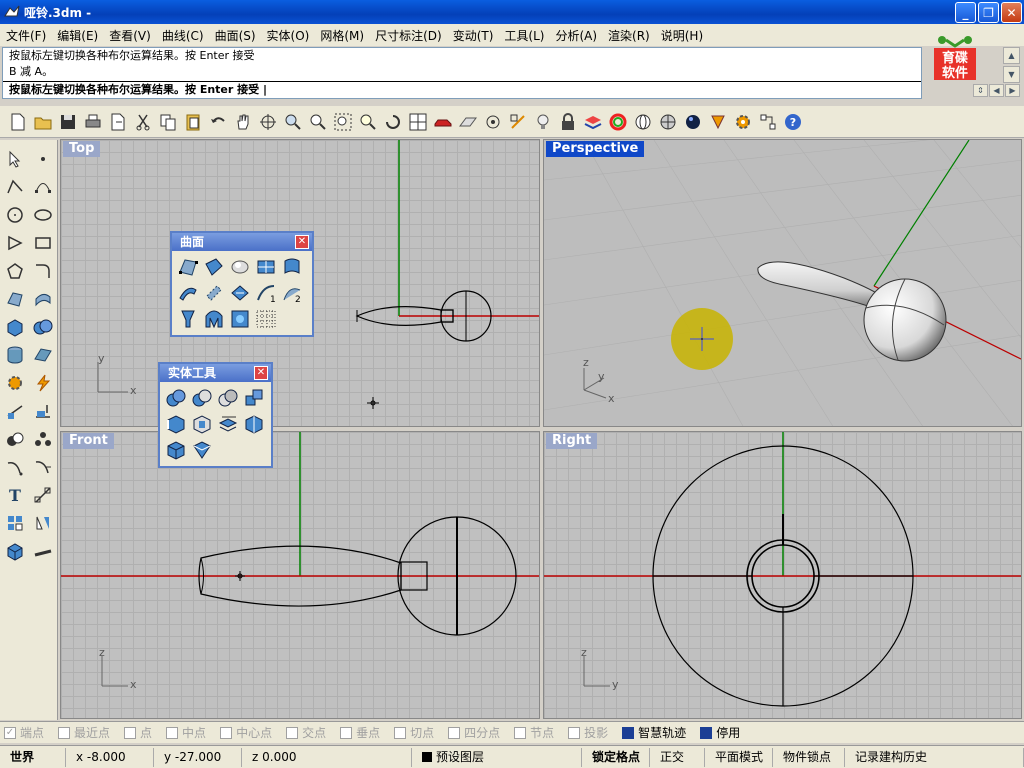 This screenshot has width=1024, height=768. I want to click on boolean-intersection-icon, so click(228, 398).